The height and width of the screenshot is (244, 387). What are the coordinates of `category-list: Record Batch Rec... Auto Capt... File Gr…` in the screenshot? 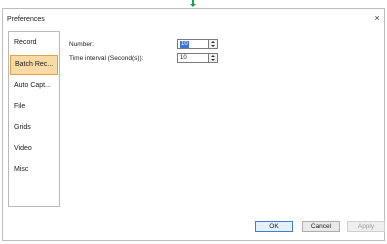 It's located at (34, 119).